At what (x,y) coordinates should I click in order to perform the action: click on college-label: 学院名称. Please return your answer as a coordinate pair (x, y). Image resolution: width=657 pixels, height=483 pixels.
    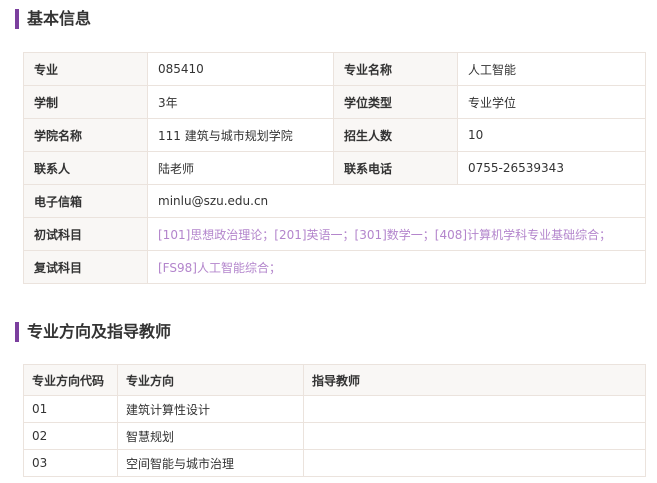
    Looking at the image, I should click on (85, 135).